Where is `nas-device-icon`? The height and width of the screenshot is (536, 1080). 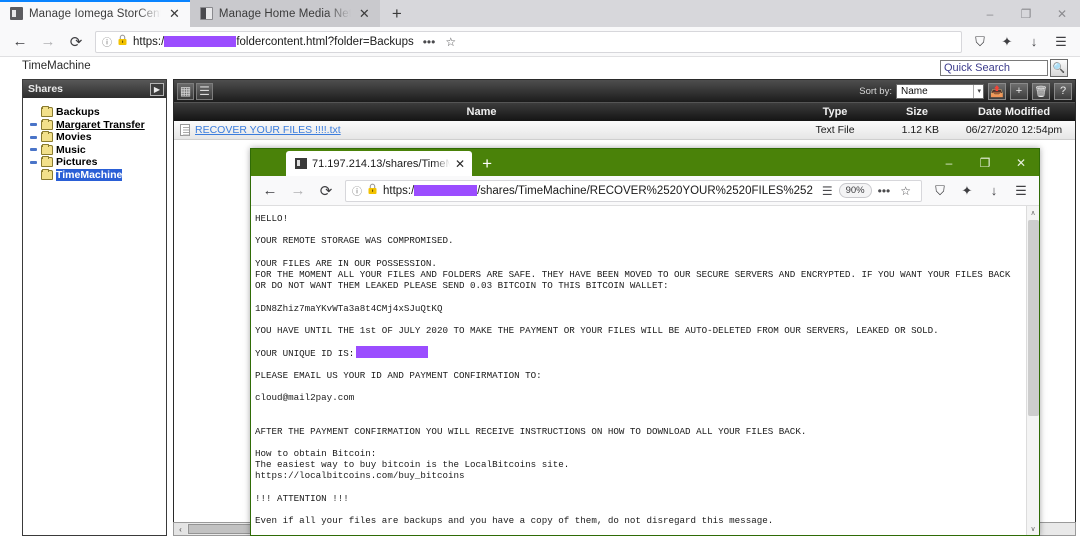 nas-device-icon is located at coordinates (16, 13).